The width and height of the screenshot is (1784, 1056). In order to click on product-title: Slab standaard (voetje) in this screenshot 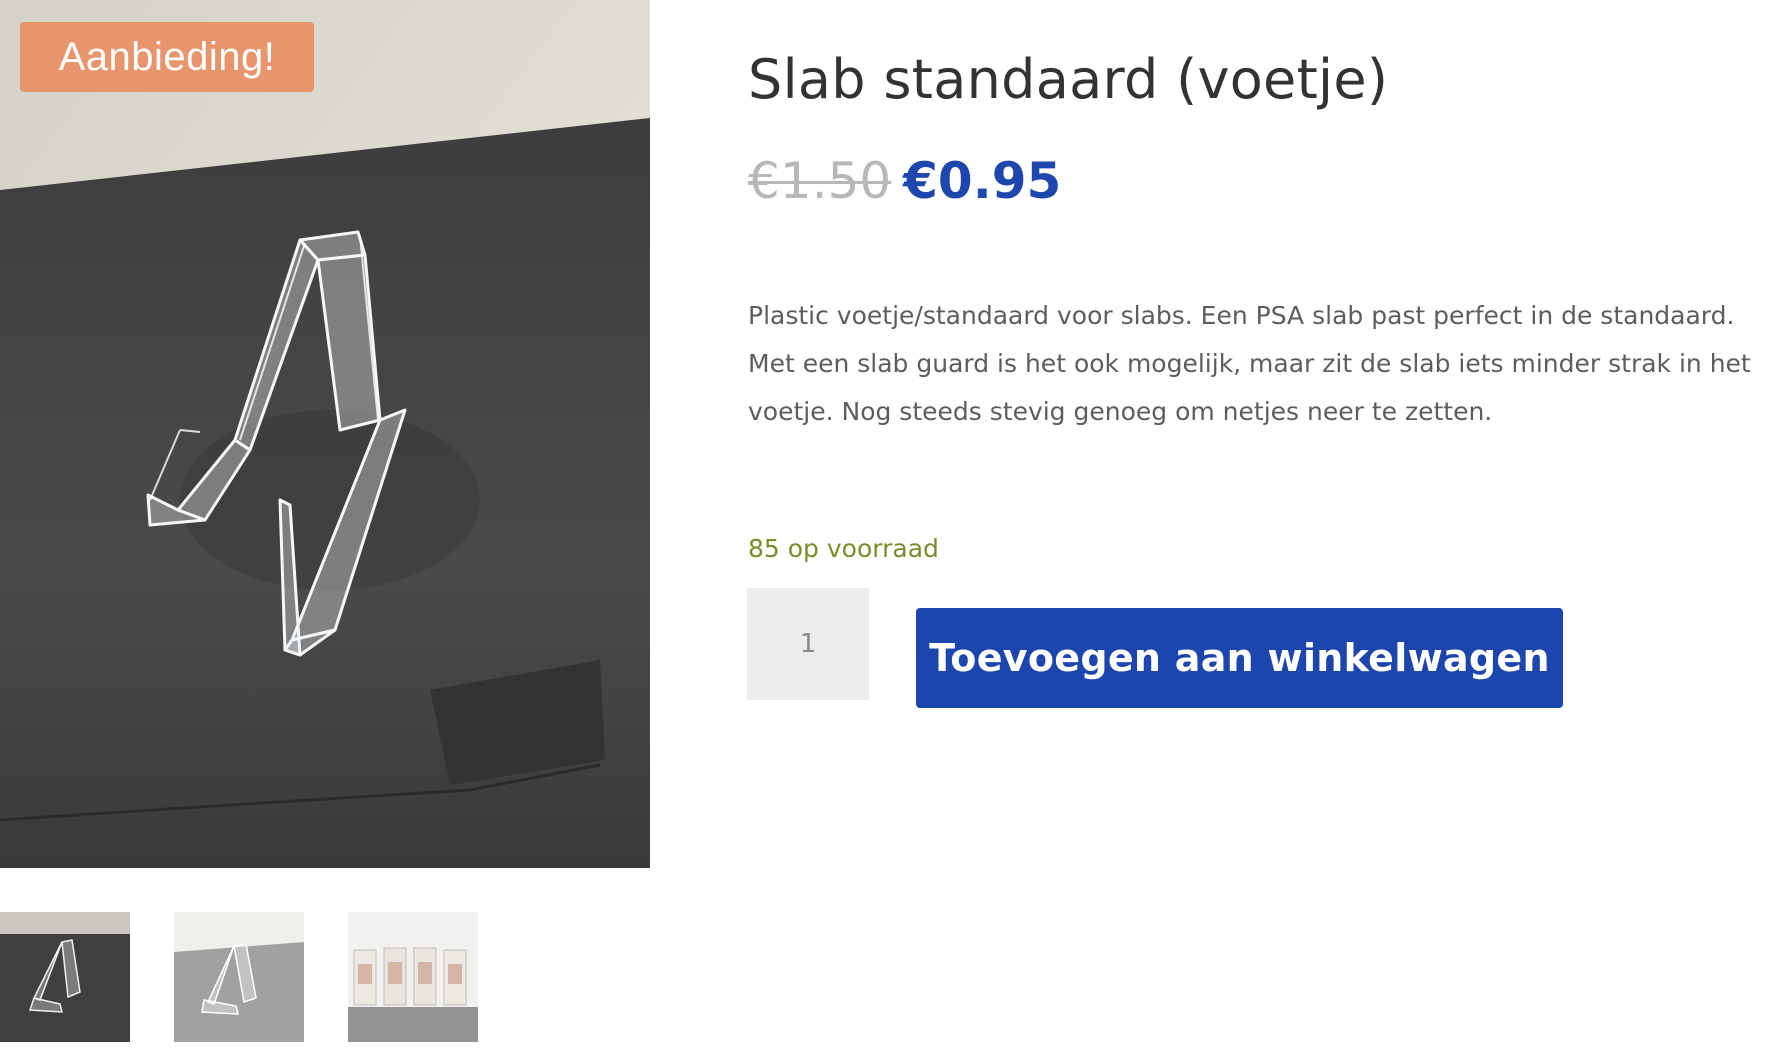, I will do `click(1068, 79)`.